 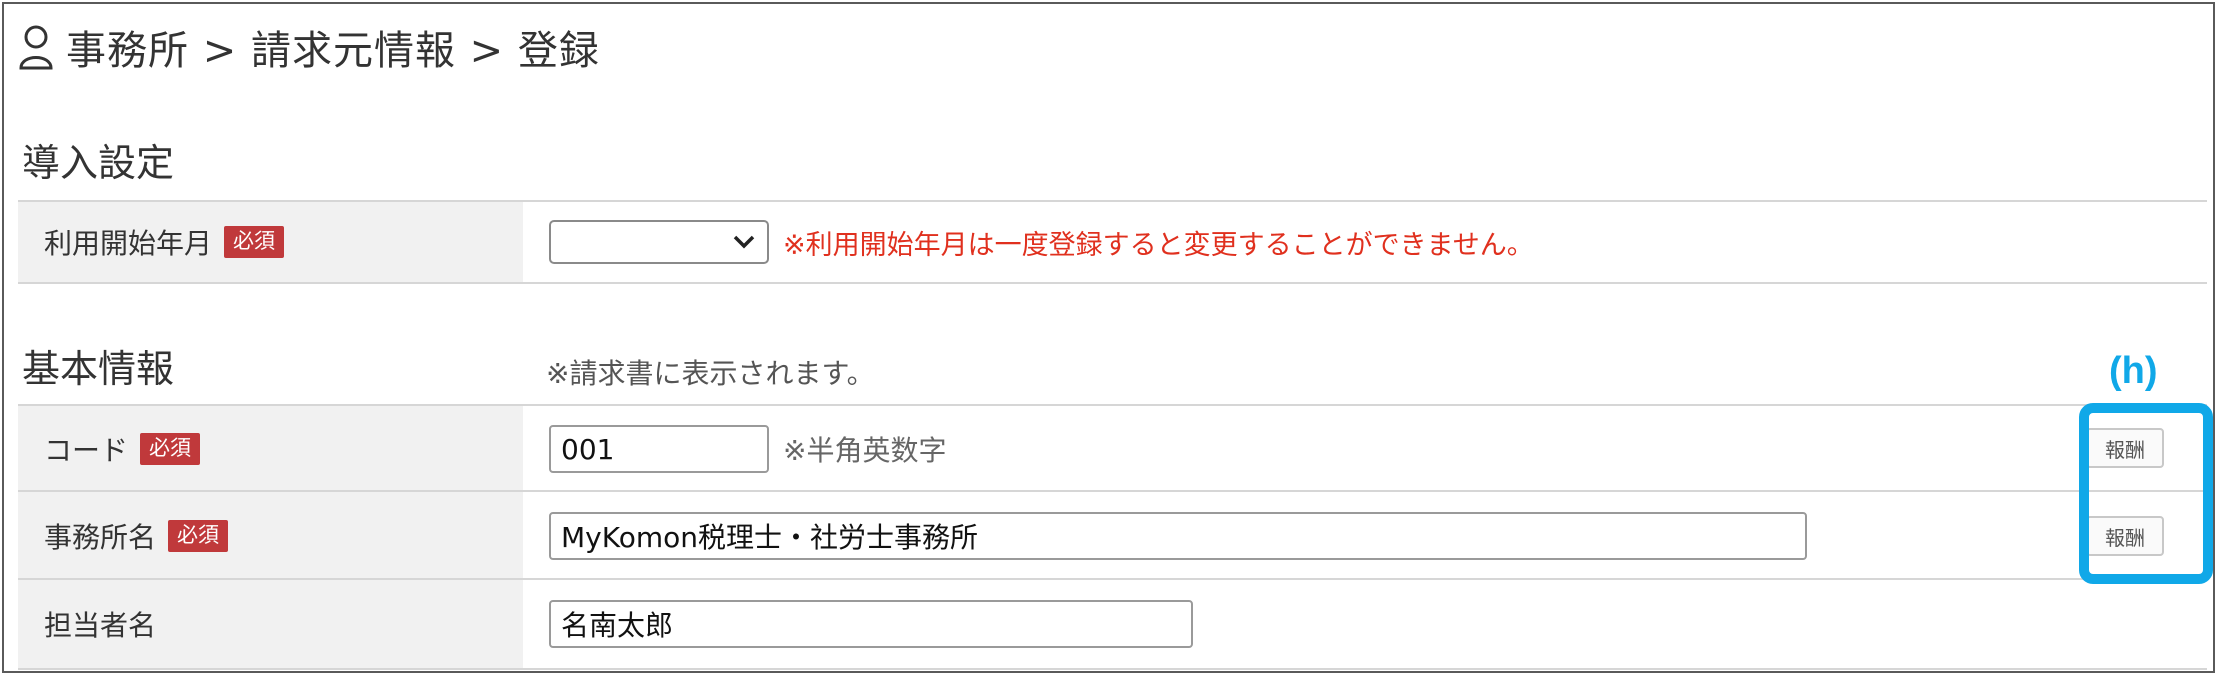 I want to click on office-name-label: 事務所名, so click(x=100, y=537).